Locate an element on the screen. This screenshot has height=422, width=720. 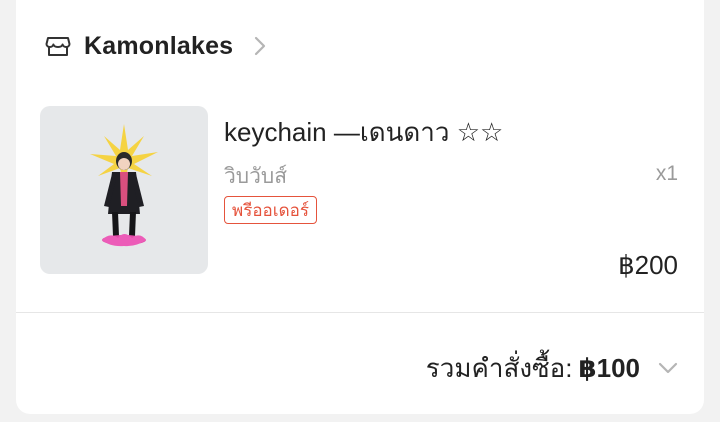
order-total-amount: ฿100 is located at coordinates (609, 367).